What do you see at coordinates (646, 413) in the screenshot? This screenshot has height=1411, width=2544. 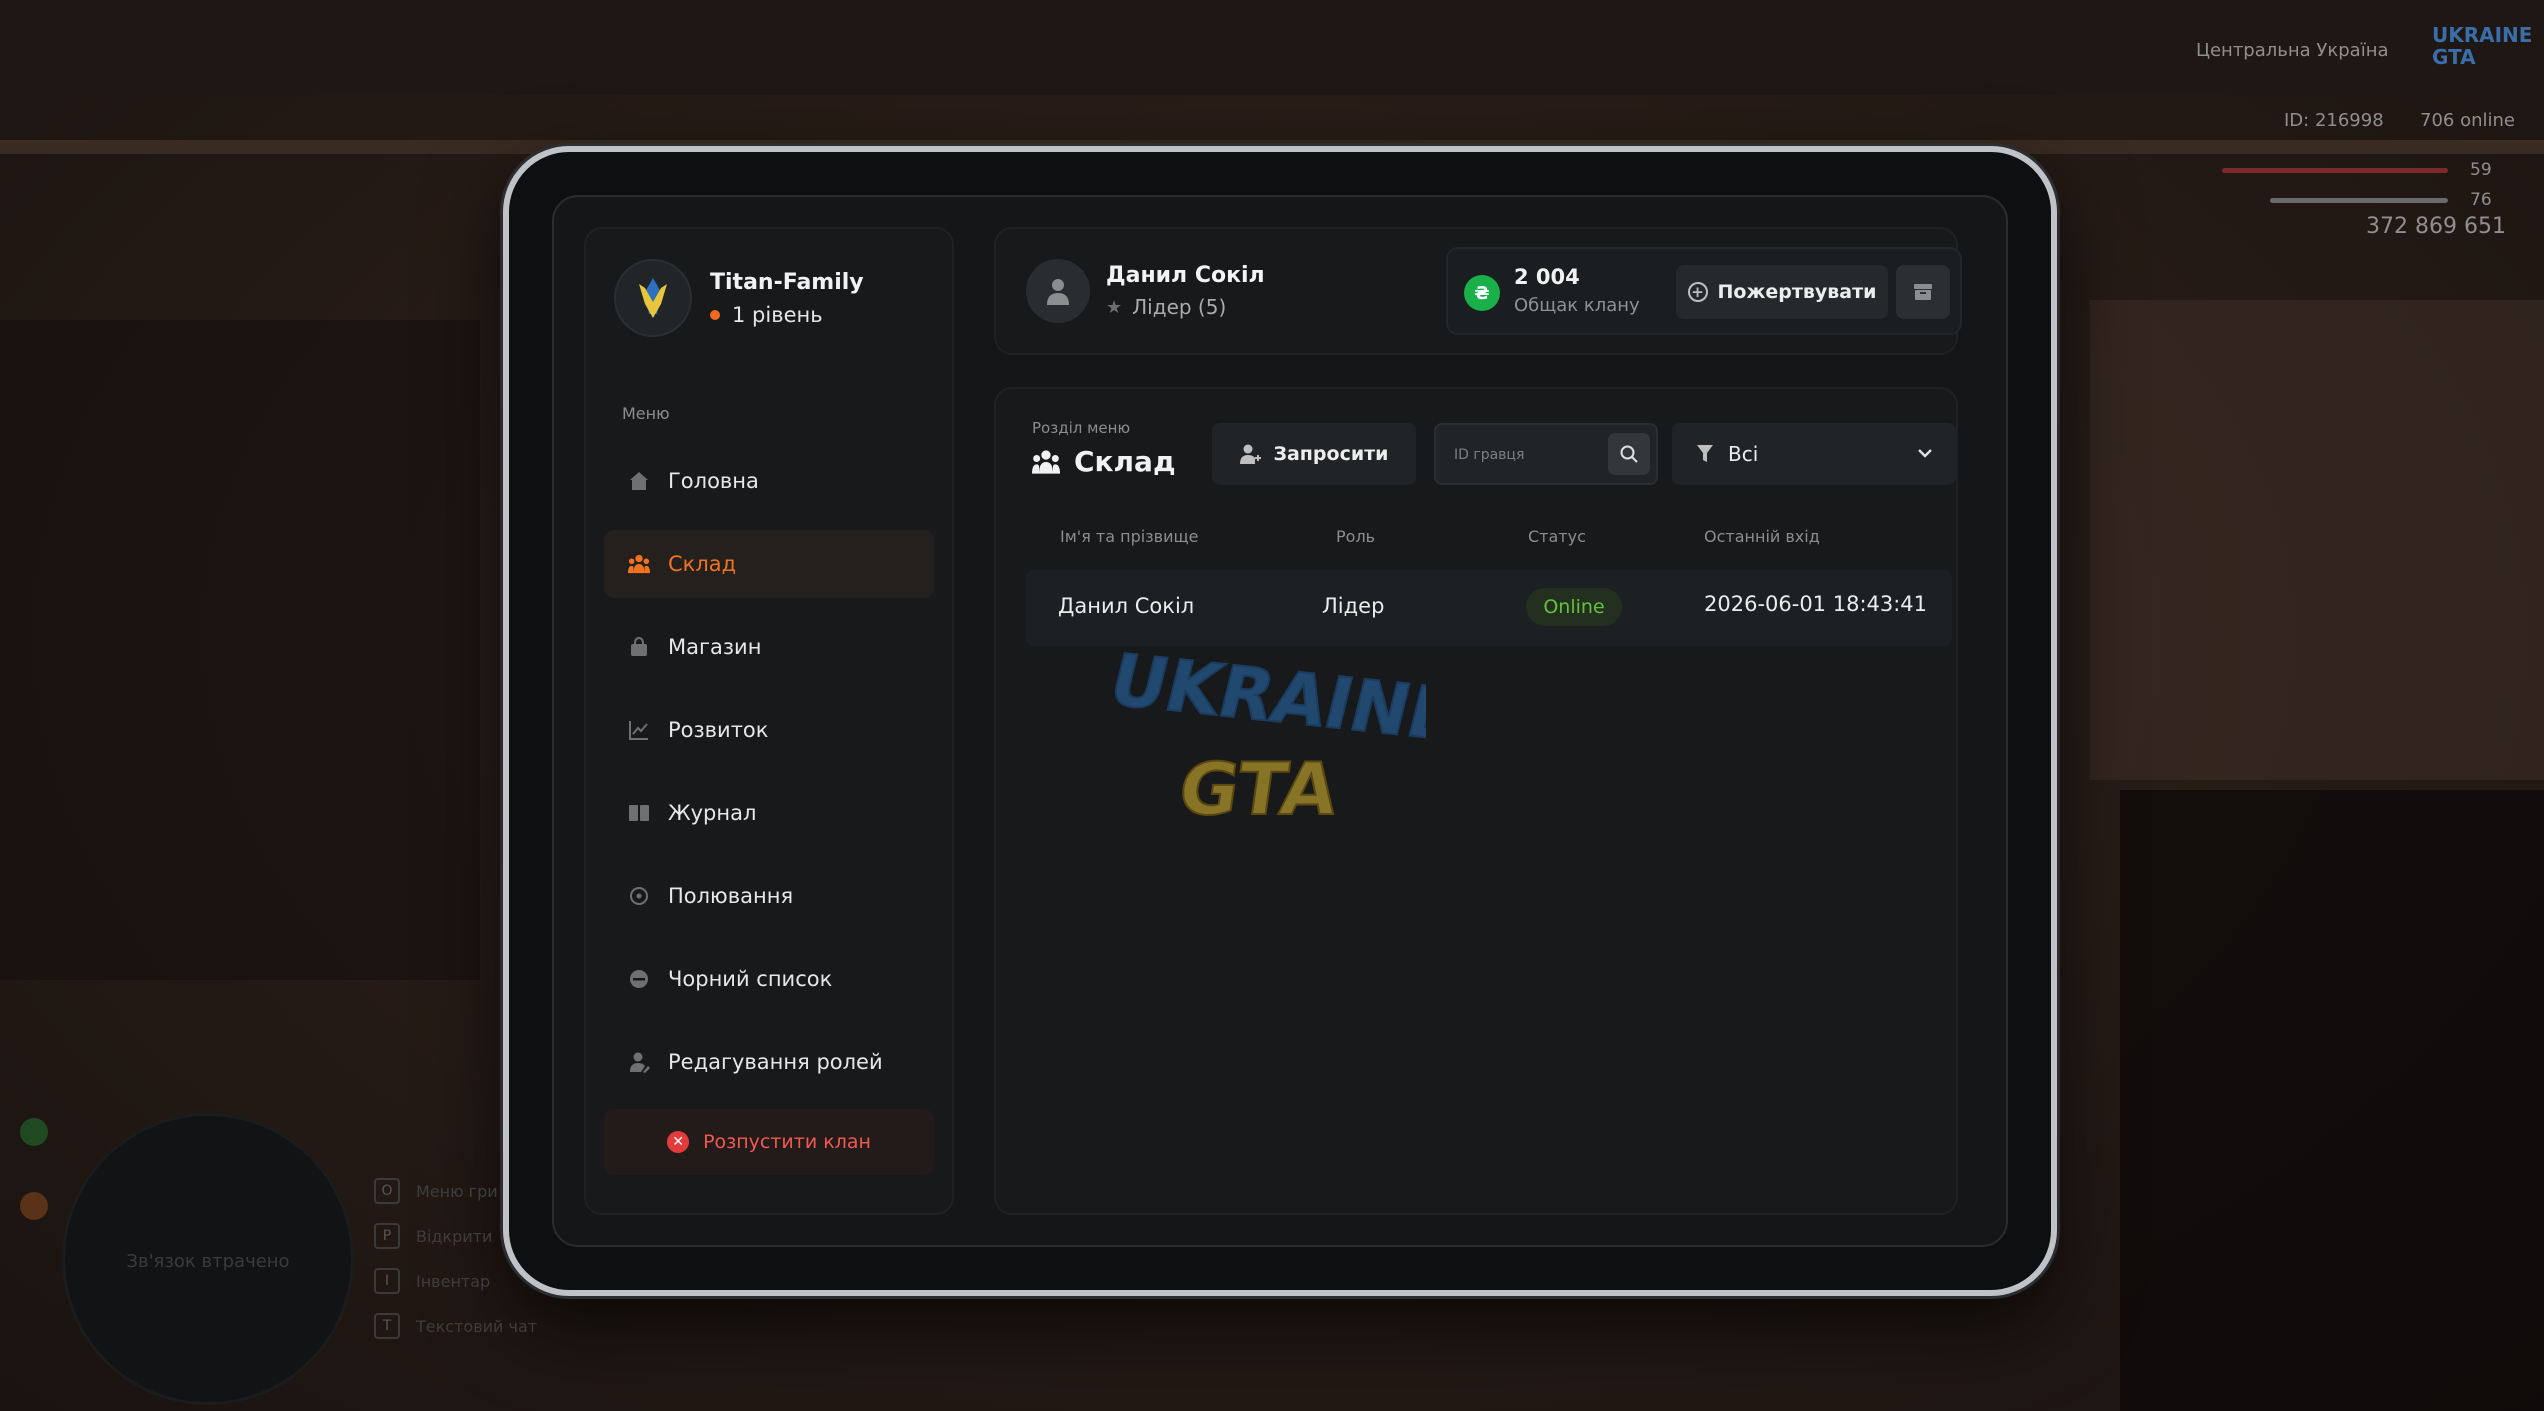 I see `menu-caption: Меню` at bounding box center [646, 413].